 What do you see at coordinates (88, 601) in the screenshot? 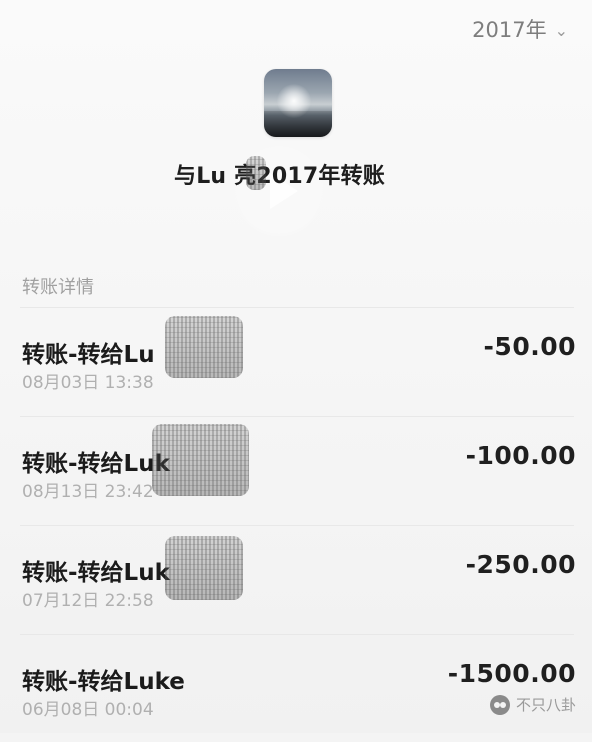
I see `transaction-time: 07月12日 22:58` at bounding box center [88, 601].